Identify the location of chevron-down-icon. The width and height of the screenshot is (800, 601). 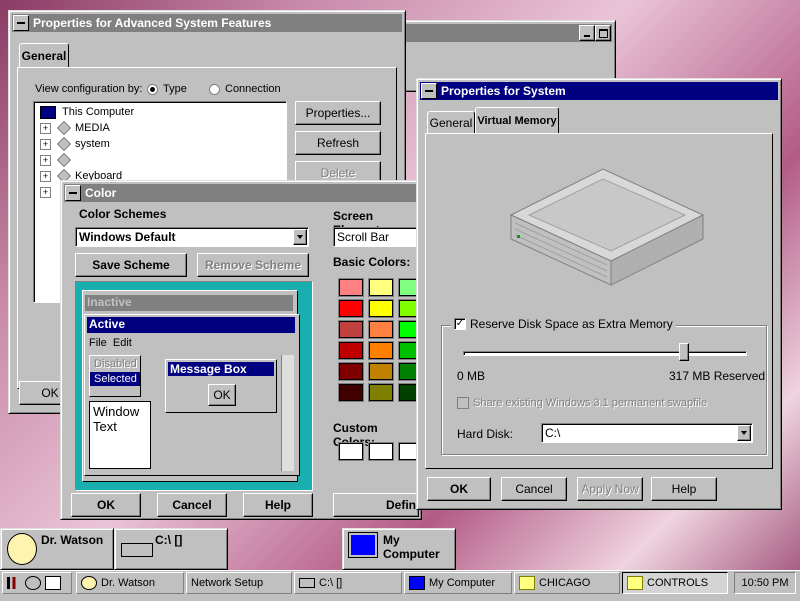
(300, 237).